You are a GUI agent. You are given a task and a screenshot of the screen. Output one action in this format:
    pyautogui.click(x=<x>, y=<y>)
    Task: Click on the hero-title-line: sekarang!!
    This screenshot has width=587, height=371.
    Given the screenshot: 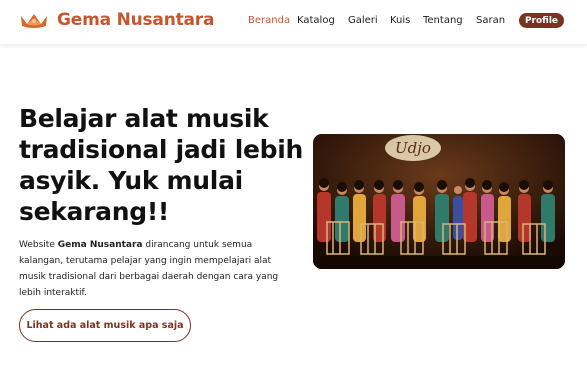 What is the action you would take?
    pyautogui.click(x=94, y=211)
    